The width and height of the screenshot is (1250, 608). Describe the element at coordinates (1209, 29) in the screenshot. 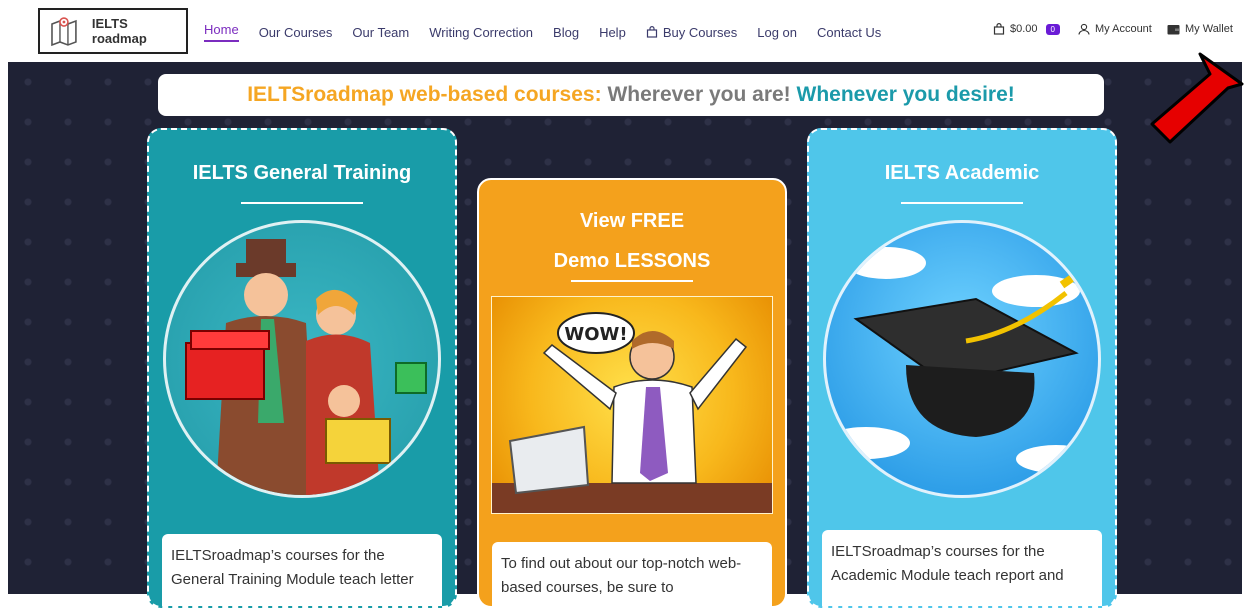

I see `my-wallet-label: My Wallet` at that location.